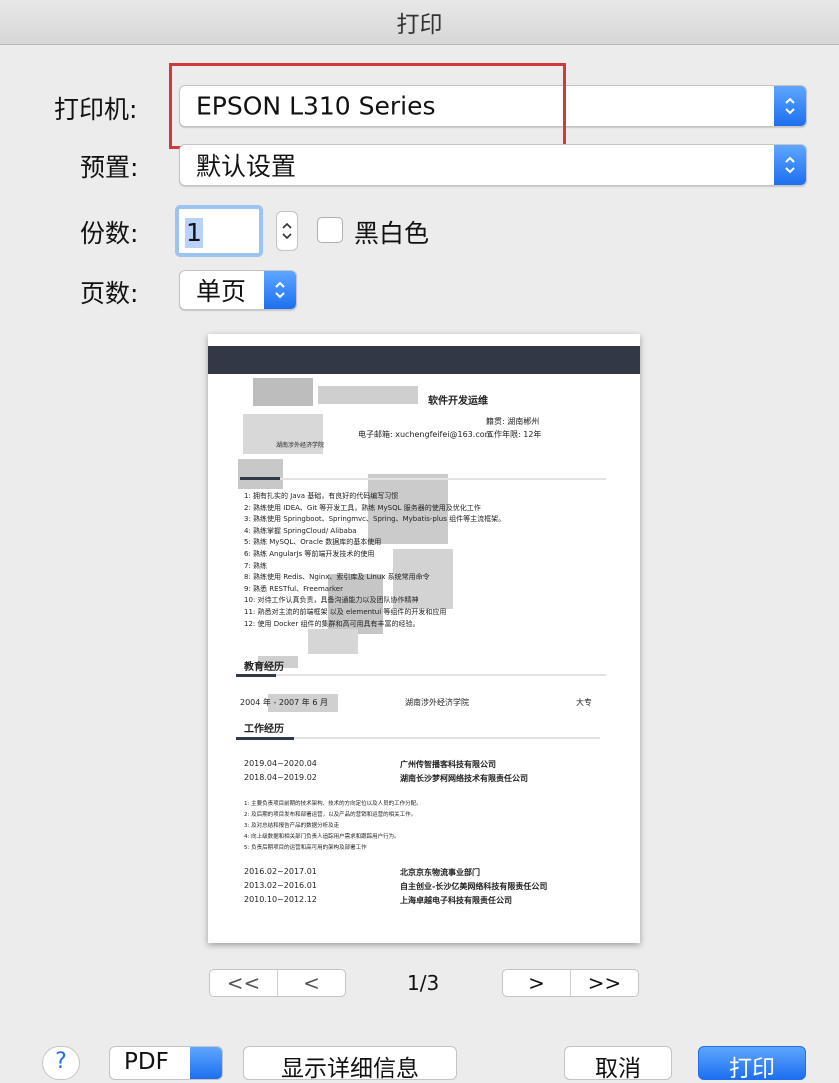  I want to click on copies-value: 1, so click(194, 233).